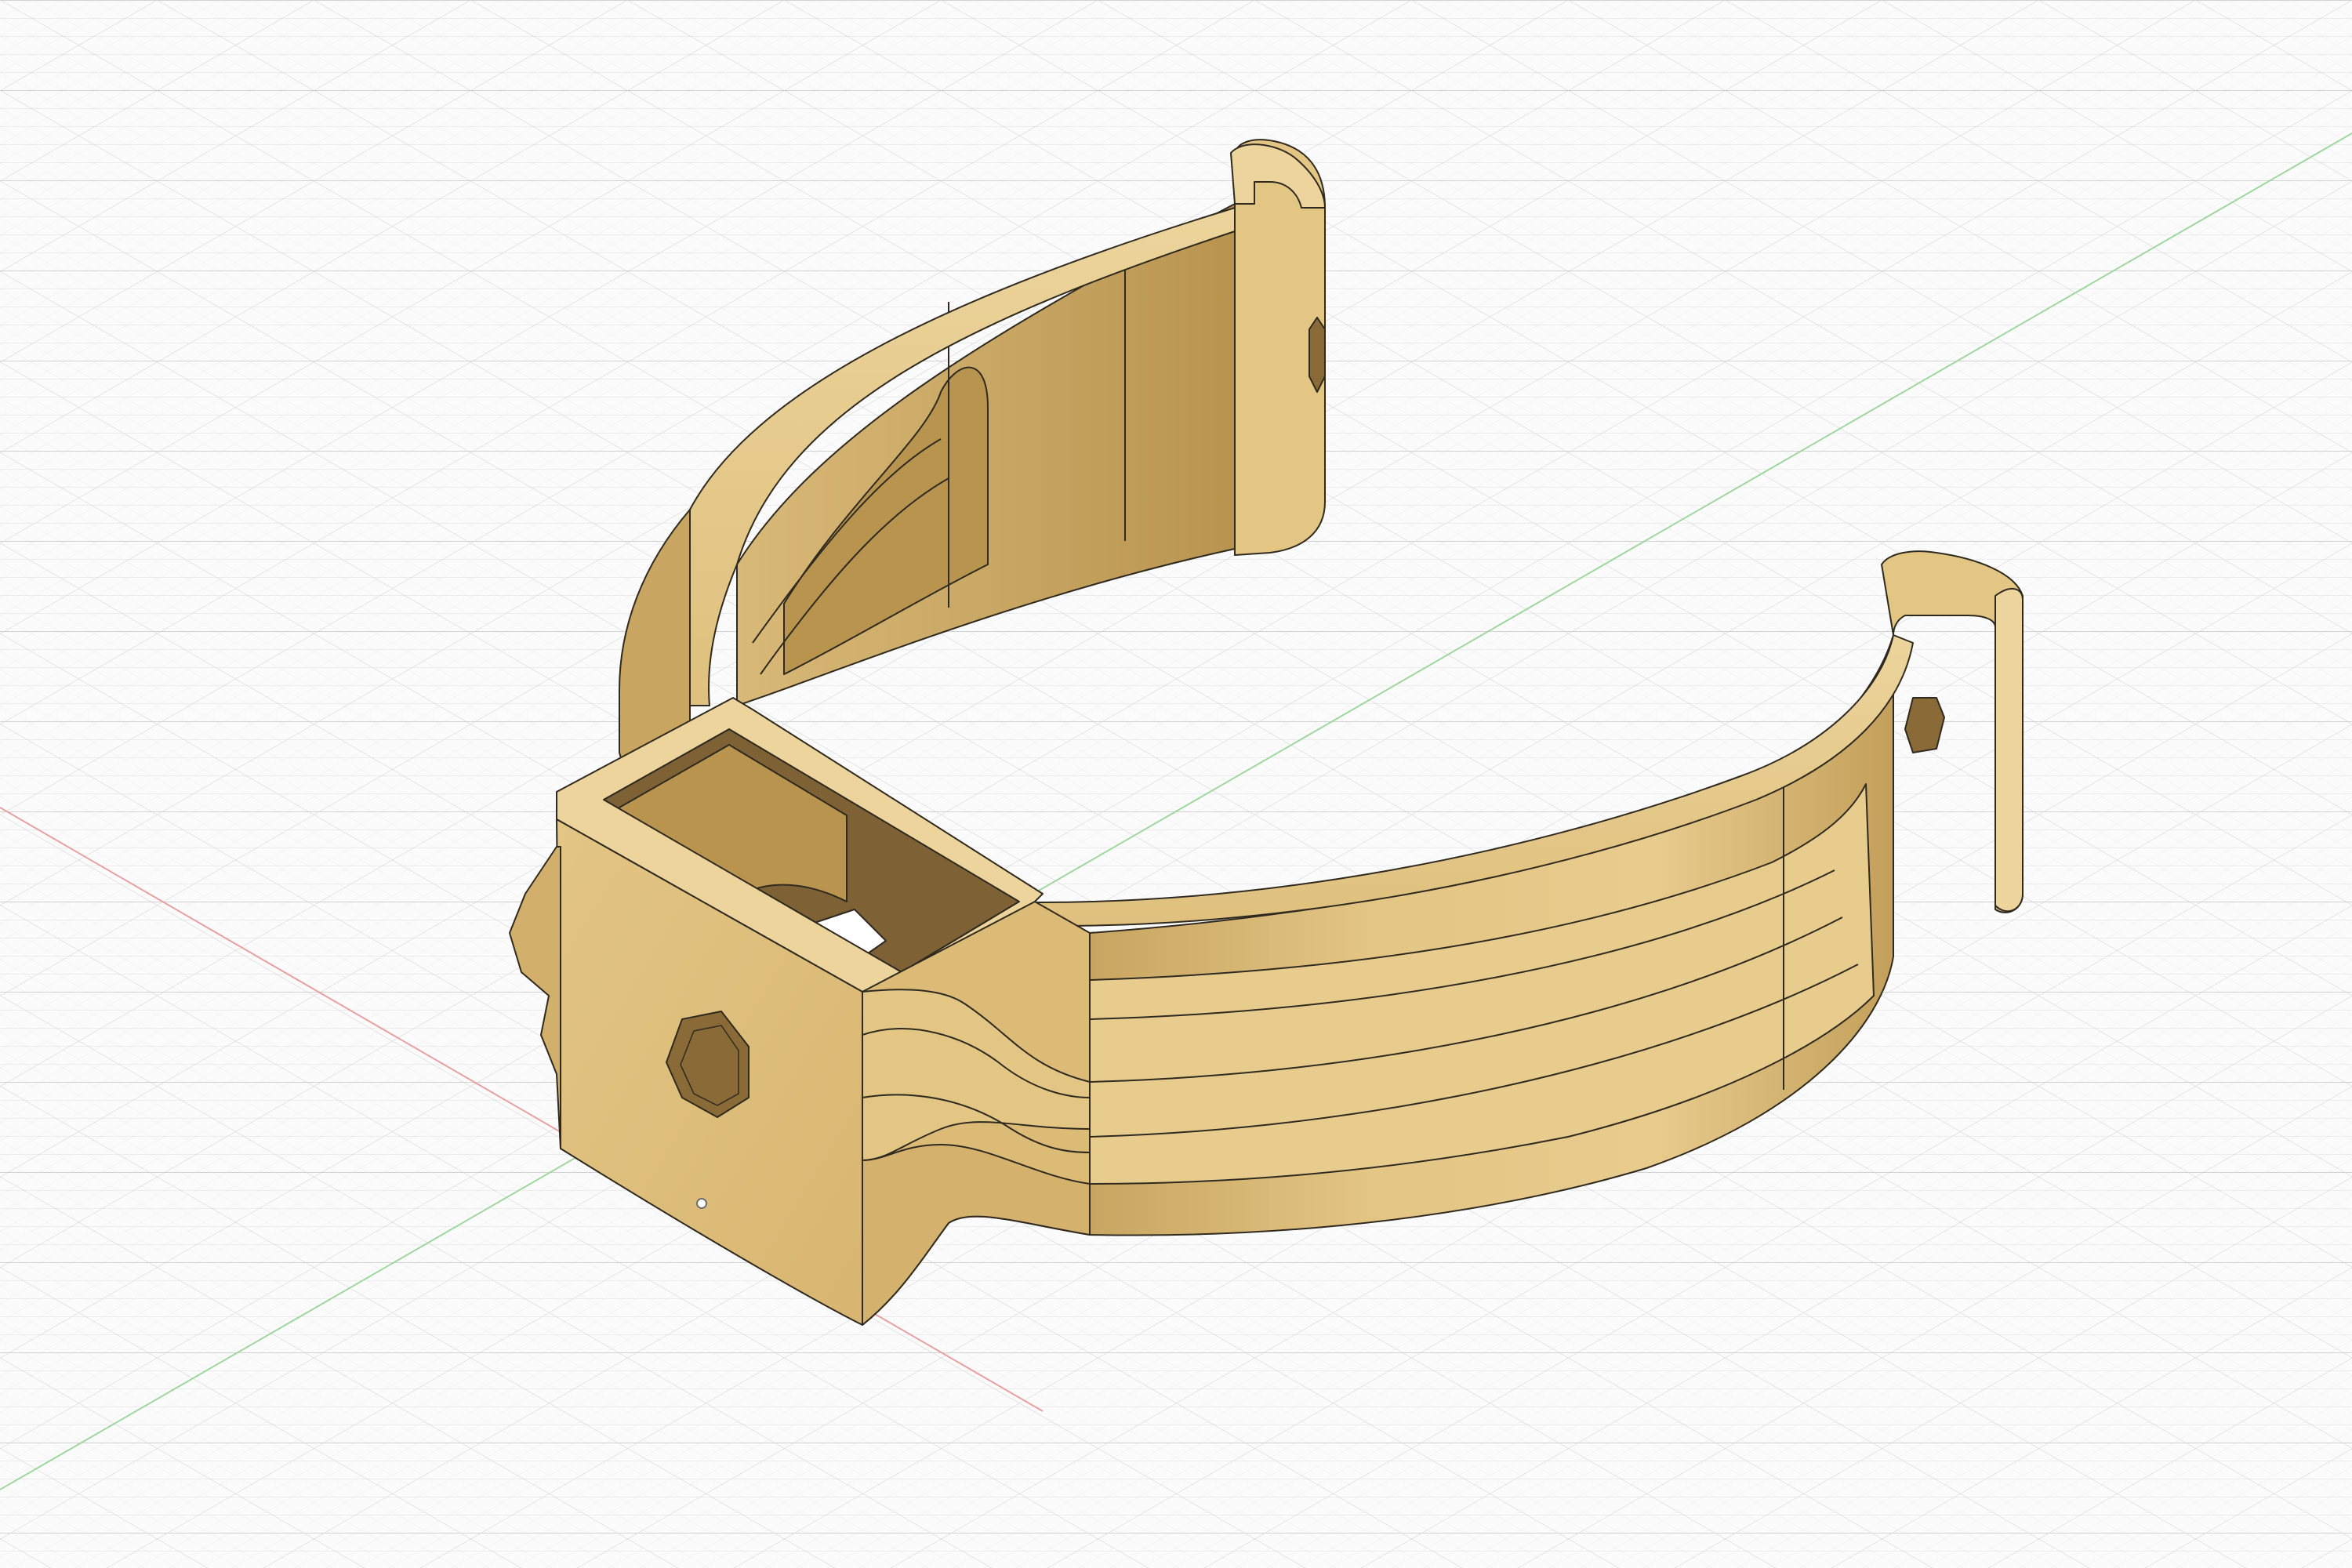  What do you see at coordinates (1317, 355) in the screenshot?
I see `right-clip-hex-hole` at bounding box center [1317, 355].